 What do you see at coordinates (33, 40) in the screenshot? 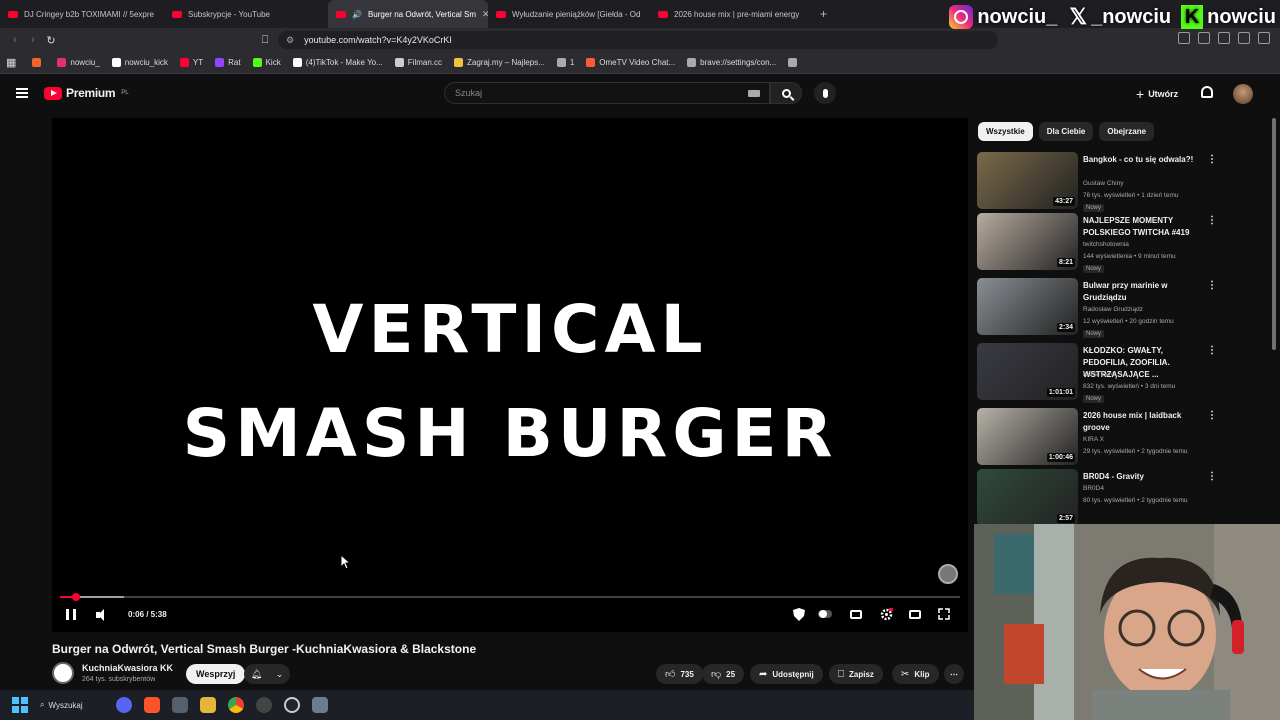
I see `forward-icon: ›` at bounding box center [33, 40].